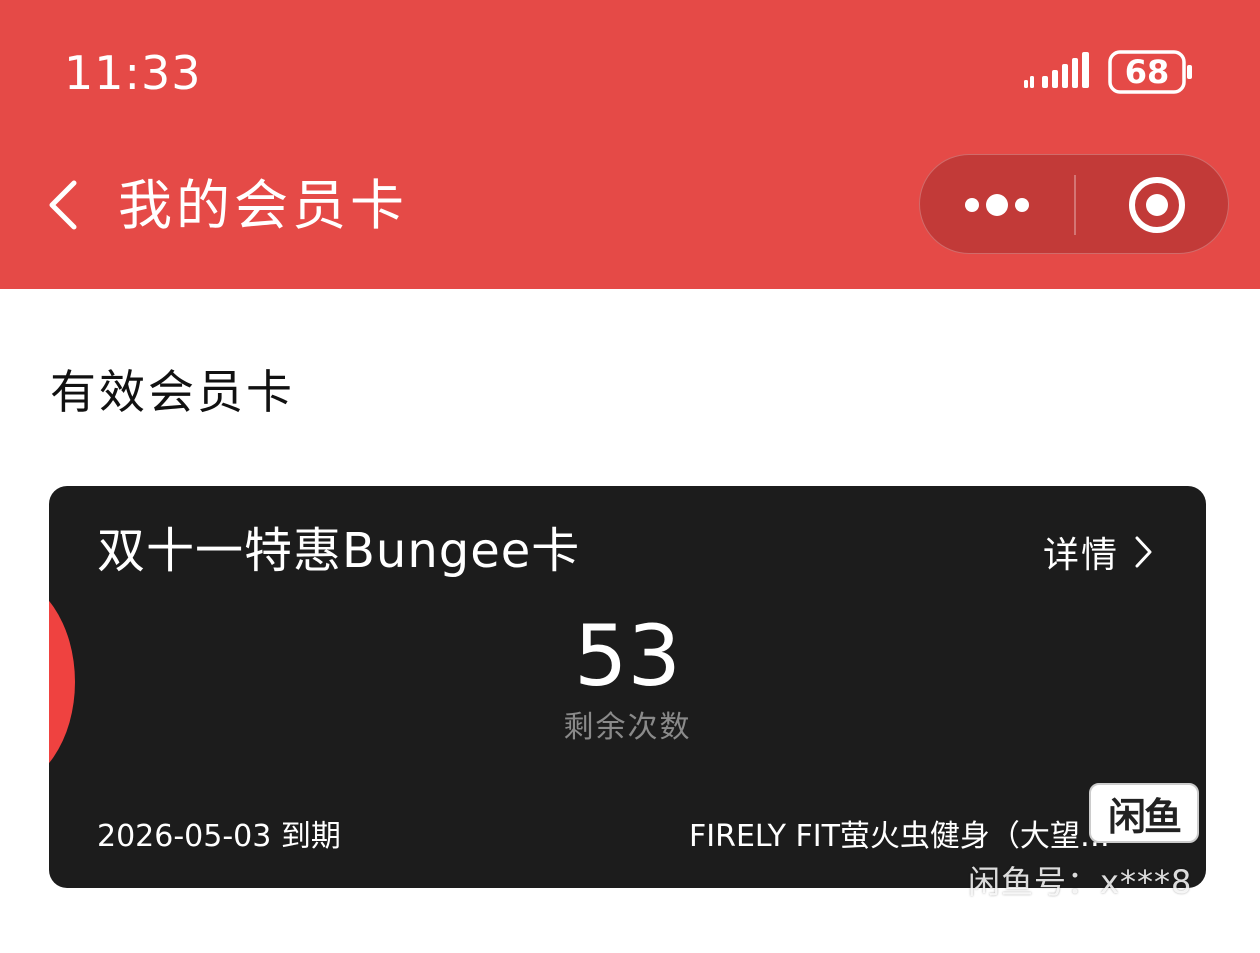 The image size is (1260, 953). Describe the element at coordinates (1143, 552) in the screenshot. I see `chevron-right-icon` at that location.